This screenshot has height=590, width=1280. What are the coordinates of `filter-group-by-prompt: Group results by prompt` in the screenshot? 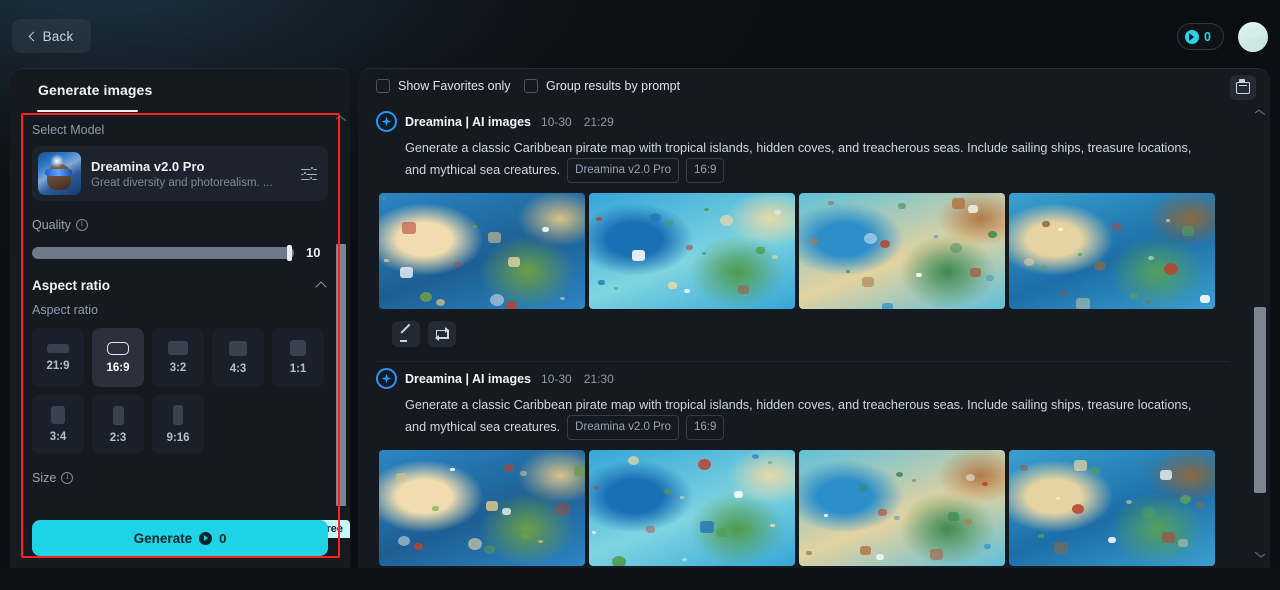 It's located at (602, 86).